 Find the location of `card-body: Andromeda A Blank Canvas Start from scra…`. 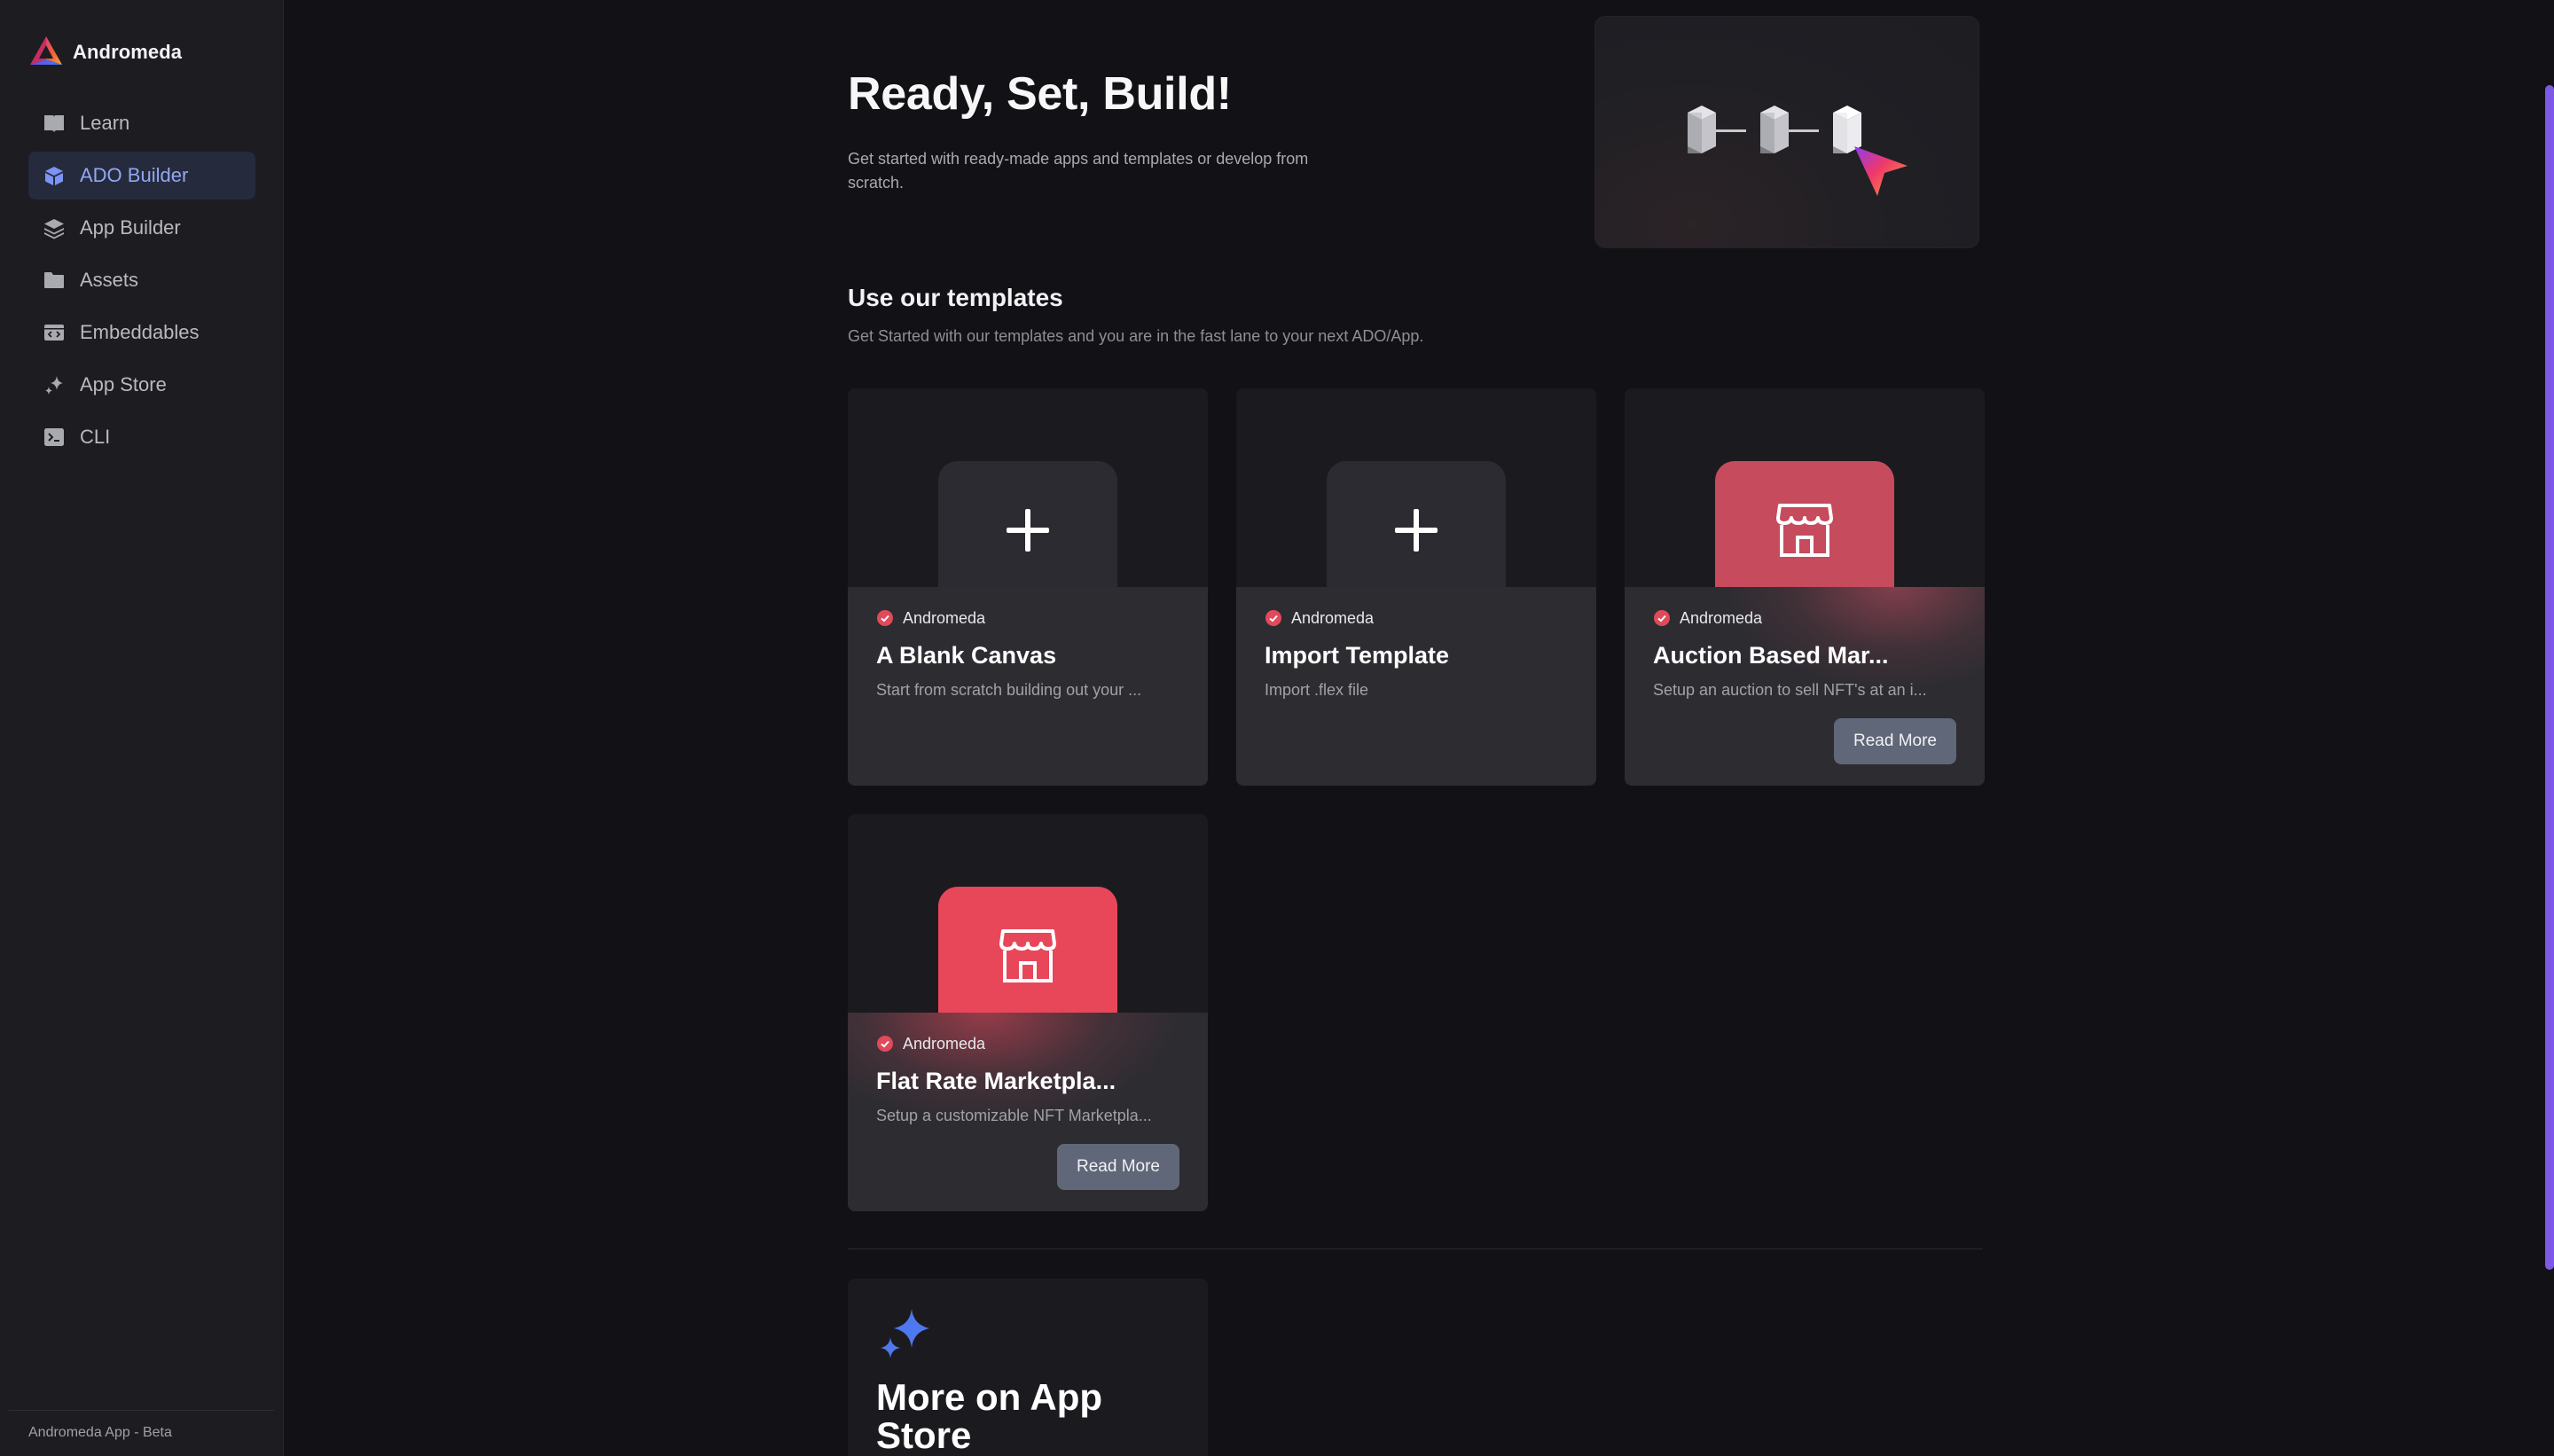

card-body: Andromeda A Blank Canvas Start from scra… is located at coordinates (1028, 686).